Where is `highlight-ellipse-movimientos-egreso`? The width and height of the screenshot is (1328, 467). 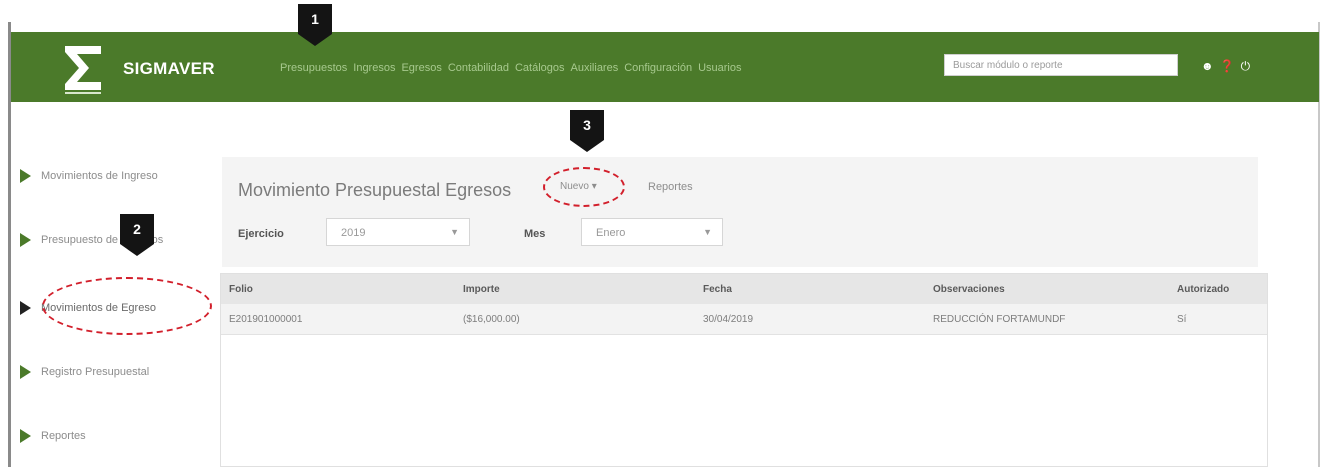 highlight-ellipse-movimientos-egreso is located at coordinates (127, 306).